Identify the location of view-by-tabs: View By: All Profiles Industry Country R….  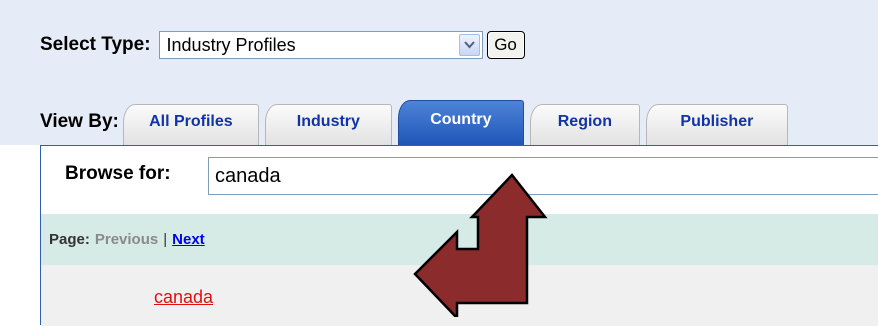
(417, 122).